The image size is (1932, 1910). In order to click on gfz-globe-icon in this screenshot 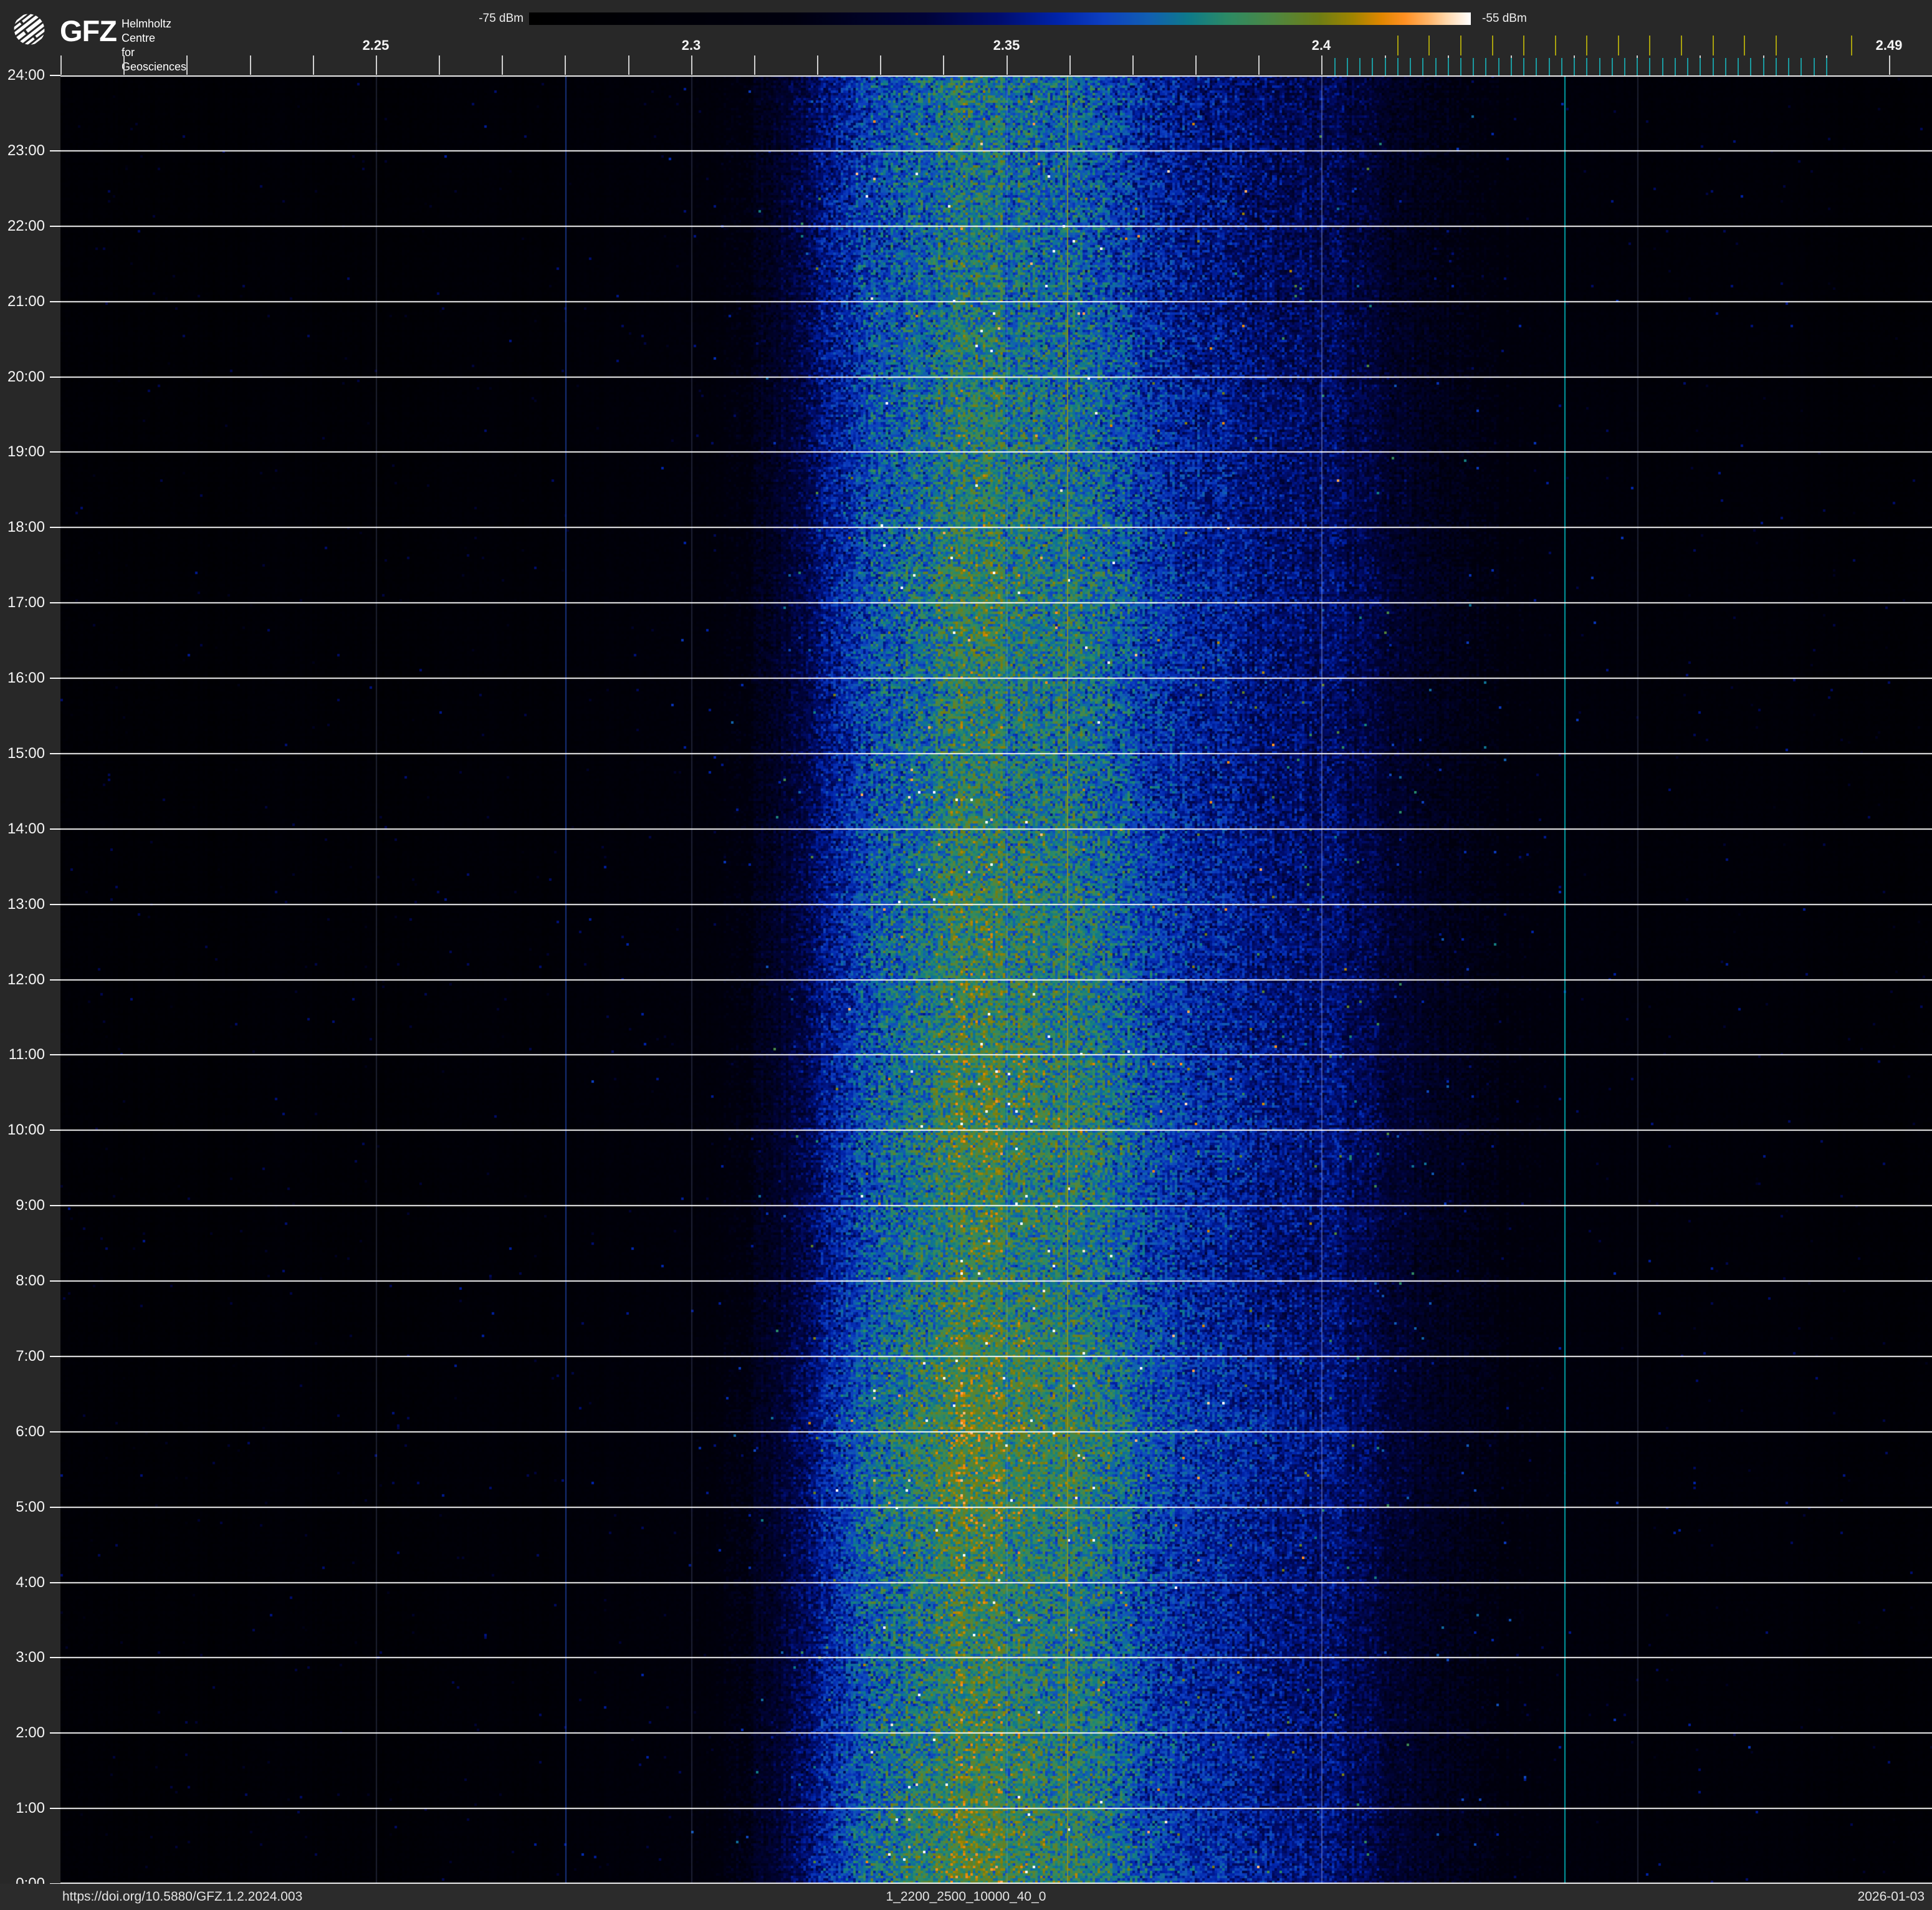, I will do `click(29, 29)`.